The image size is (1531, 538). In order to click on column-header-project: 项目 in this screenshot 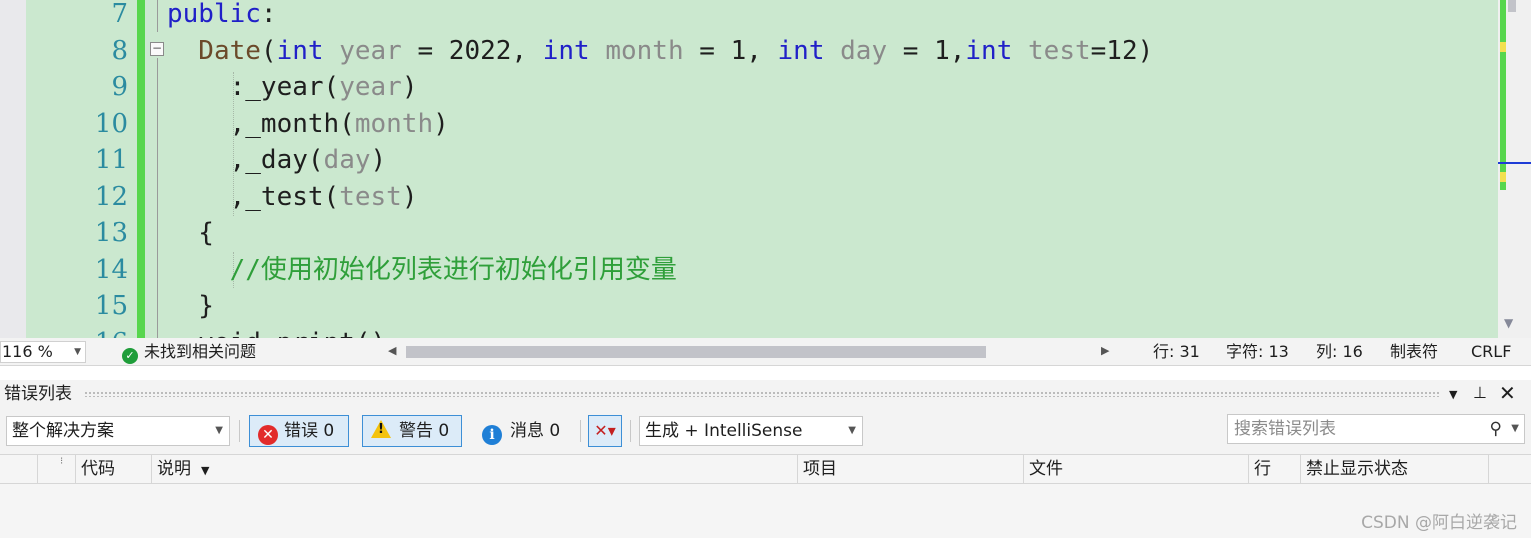, I will do `click(911, 469)`.